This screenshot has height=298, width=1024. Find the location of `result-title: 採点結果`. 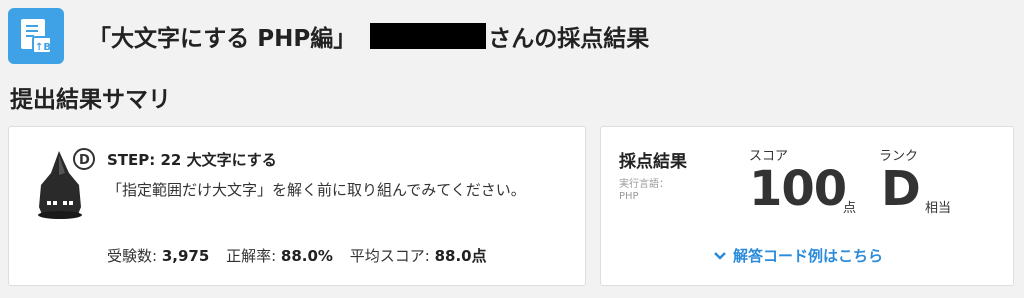

result-title: 採点結果 is located at coordinates (653, 162).